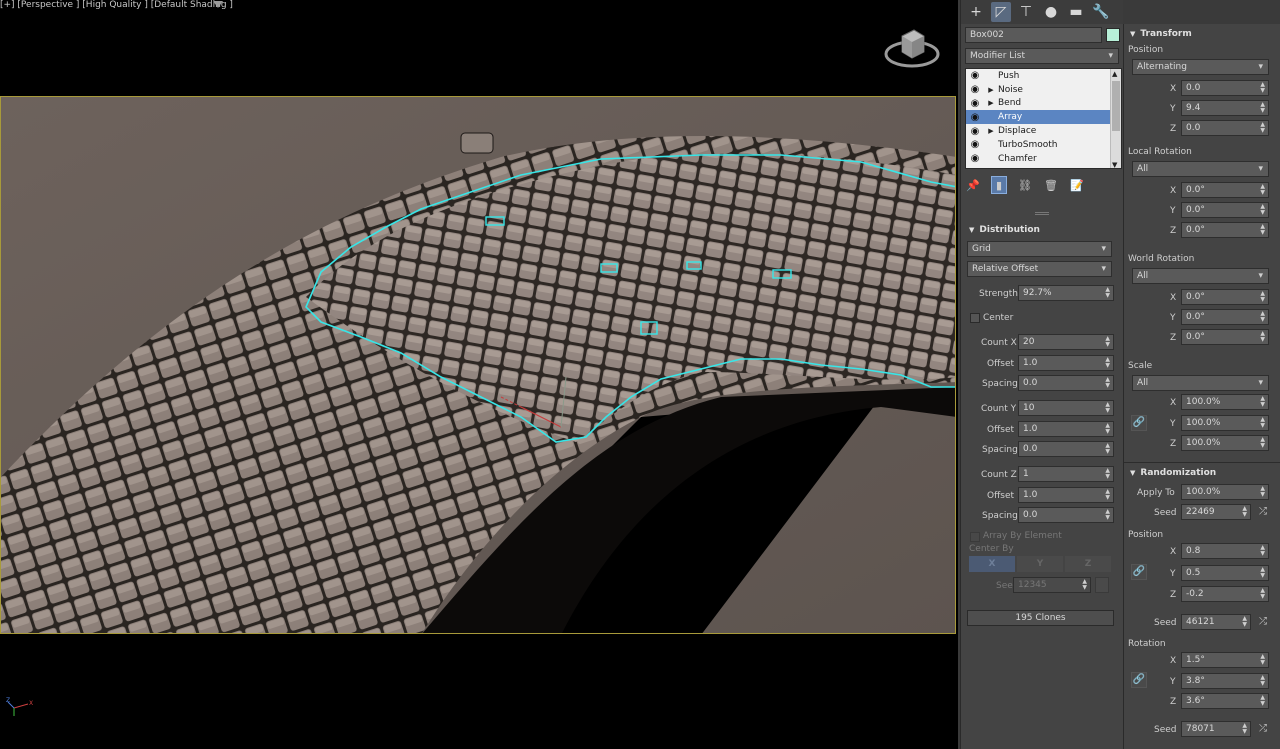 Image resolution: width=1280 pixels, height=749 pixels. I want to click on dist-seed-randomize-icon, so click(1102, 585).